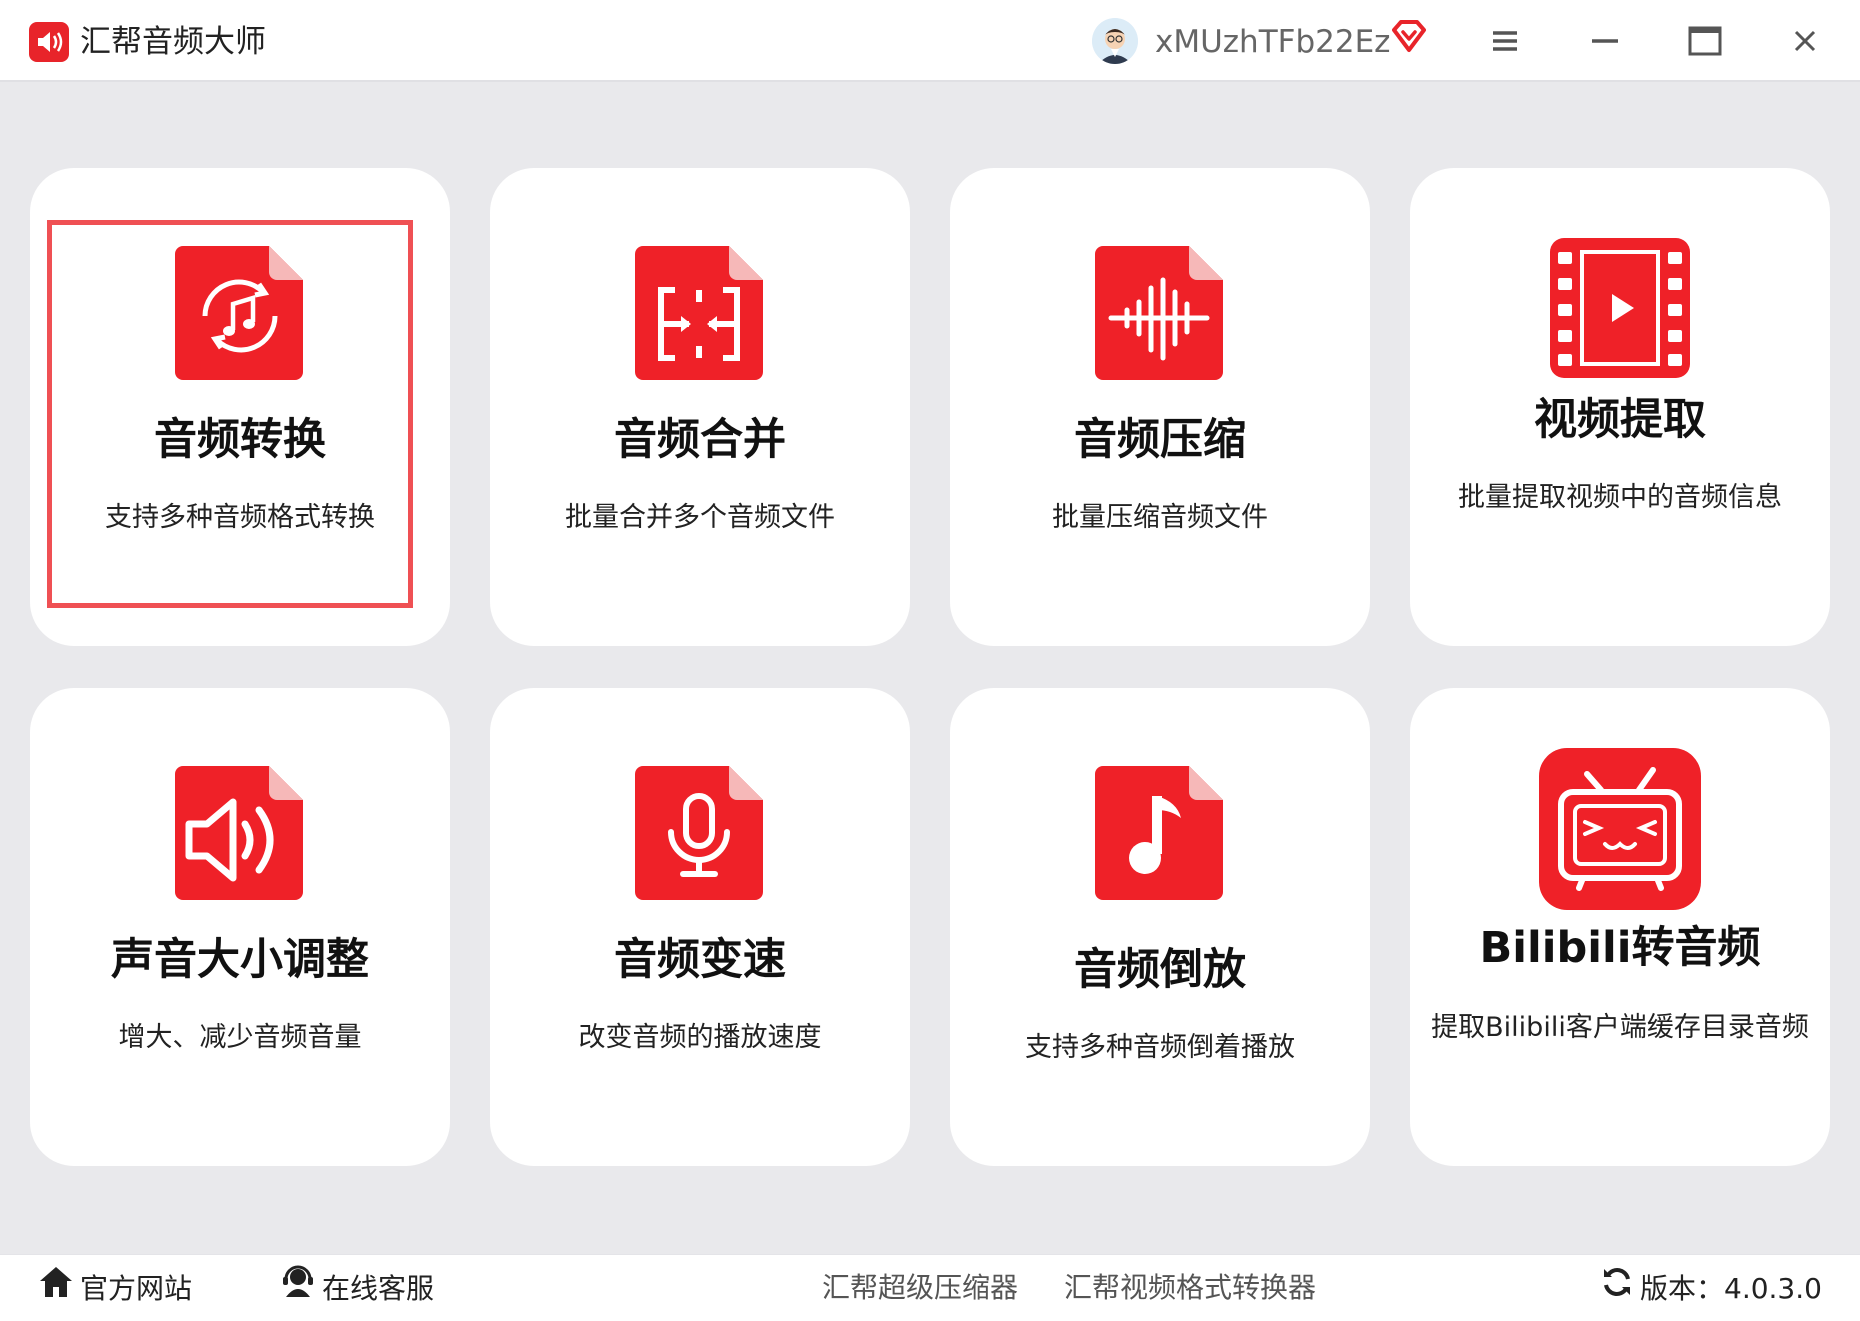 The image size is (1860, 1321). What do you see at coordinates (1160, 517) in the screenshot?
I see `card-desc: 批量压缩音频文件` at bounding box center [1160, 517].